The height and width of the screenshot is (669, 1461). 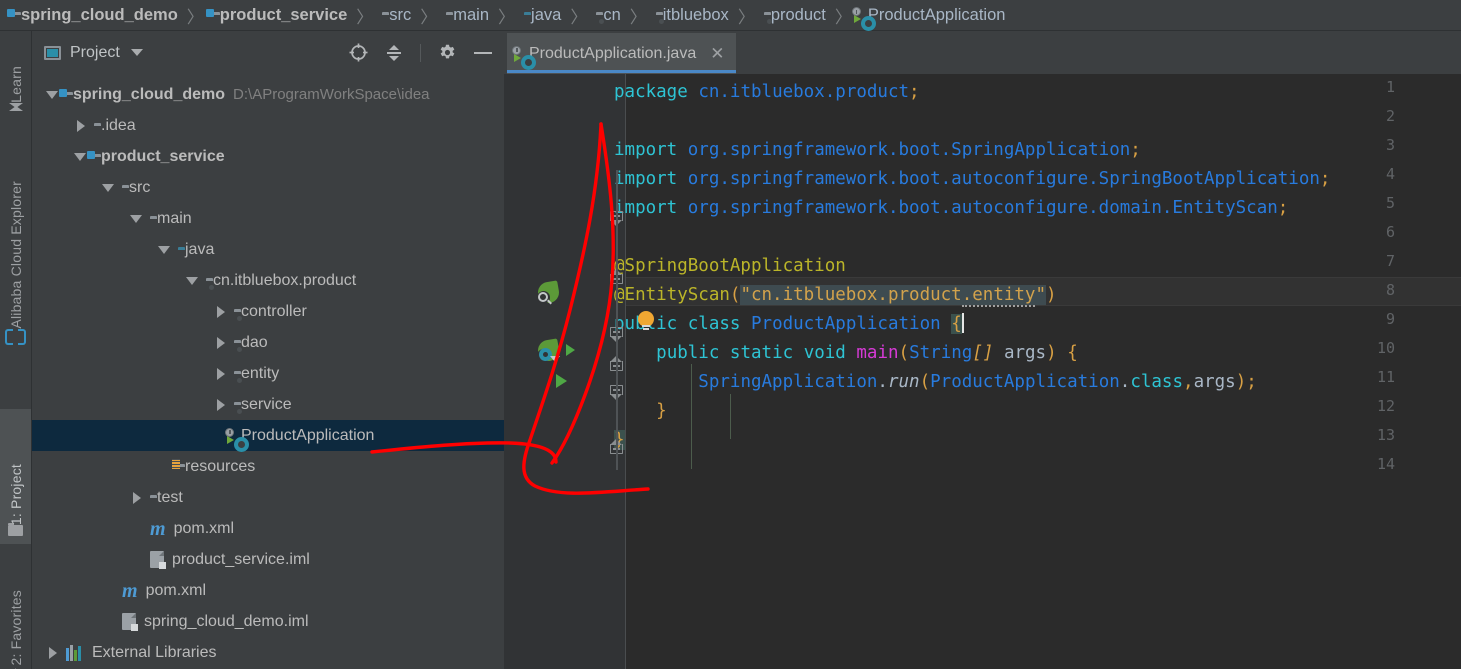 What do you see at coordinates (420, 52) in the screenshot?
I see `project-panel-actions` at bounding box center [420, 52].